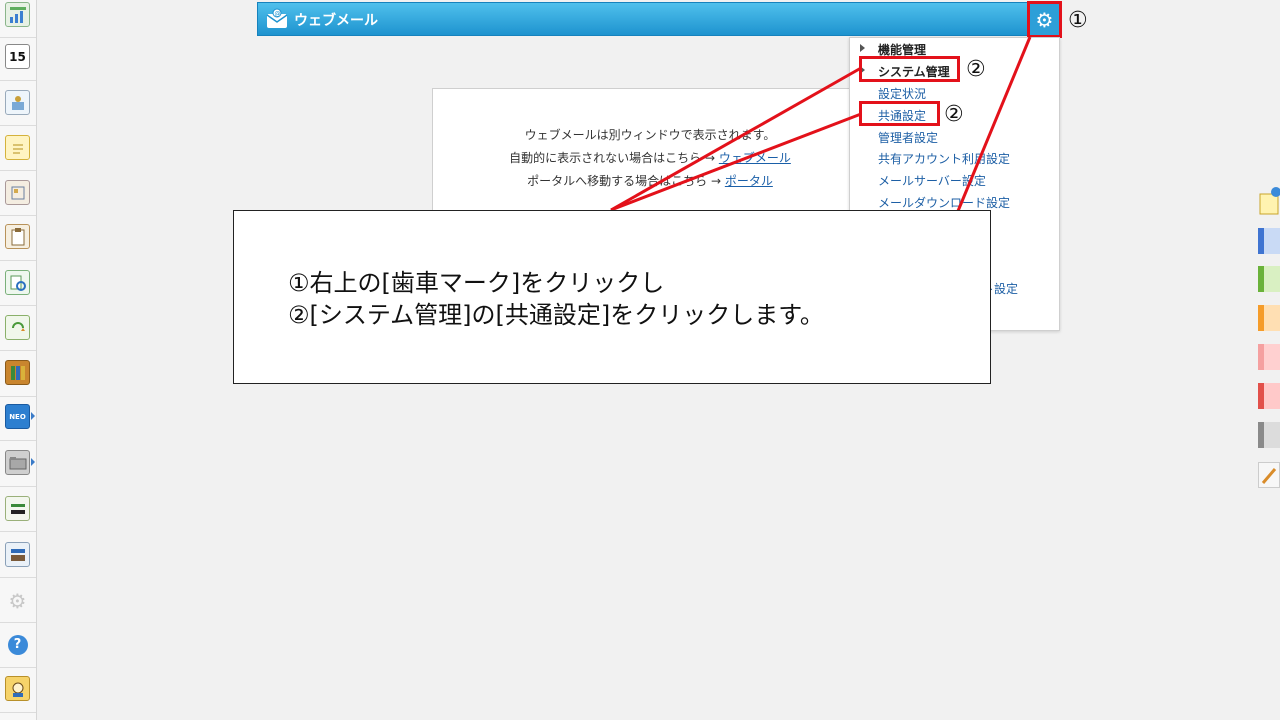 This screenshot has width=1280, height=720. Describe the element at coordinates (909, 69) in the screenshot. I see `highlight-system-management` at that location.